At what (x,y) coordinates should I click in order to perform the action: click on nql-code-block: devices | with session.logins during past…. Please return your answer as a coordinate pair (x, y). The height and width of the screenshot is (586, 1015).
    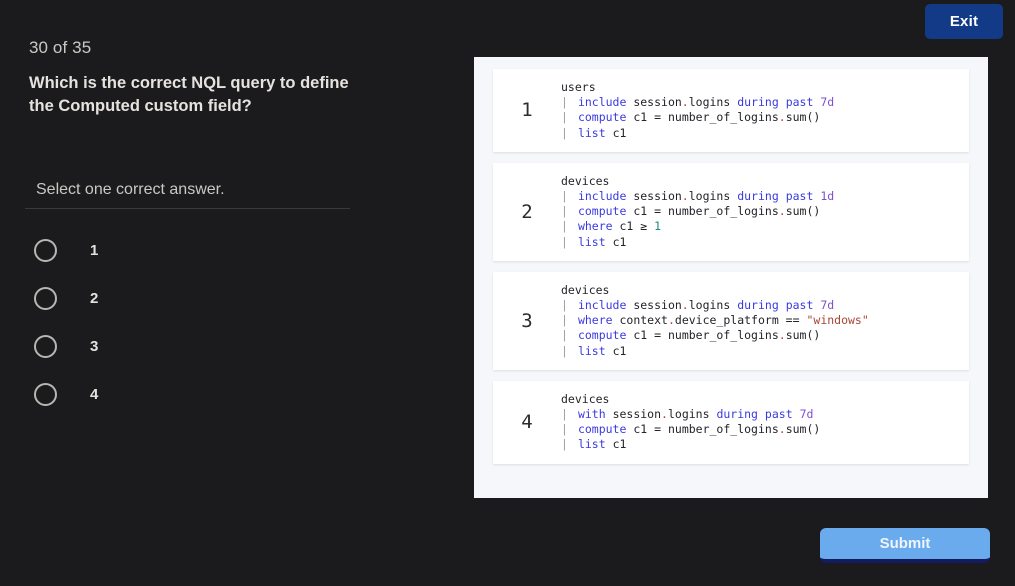
    Looking at the image, I should click on (765, 422).